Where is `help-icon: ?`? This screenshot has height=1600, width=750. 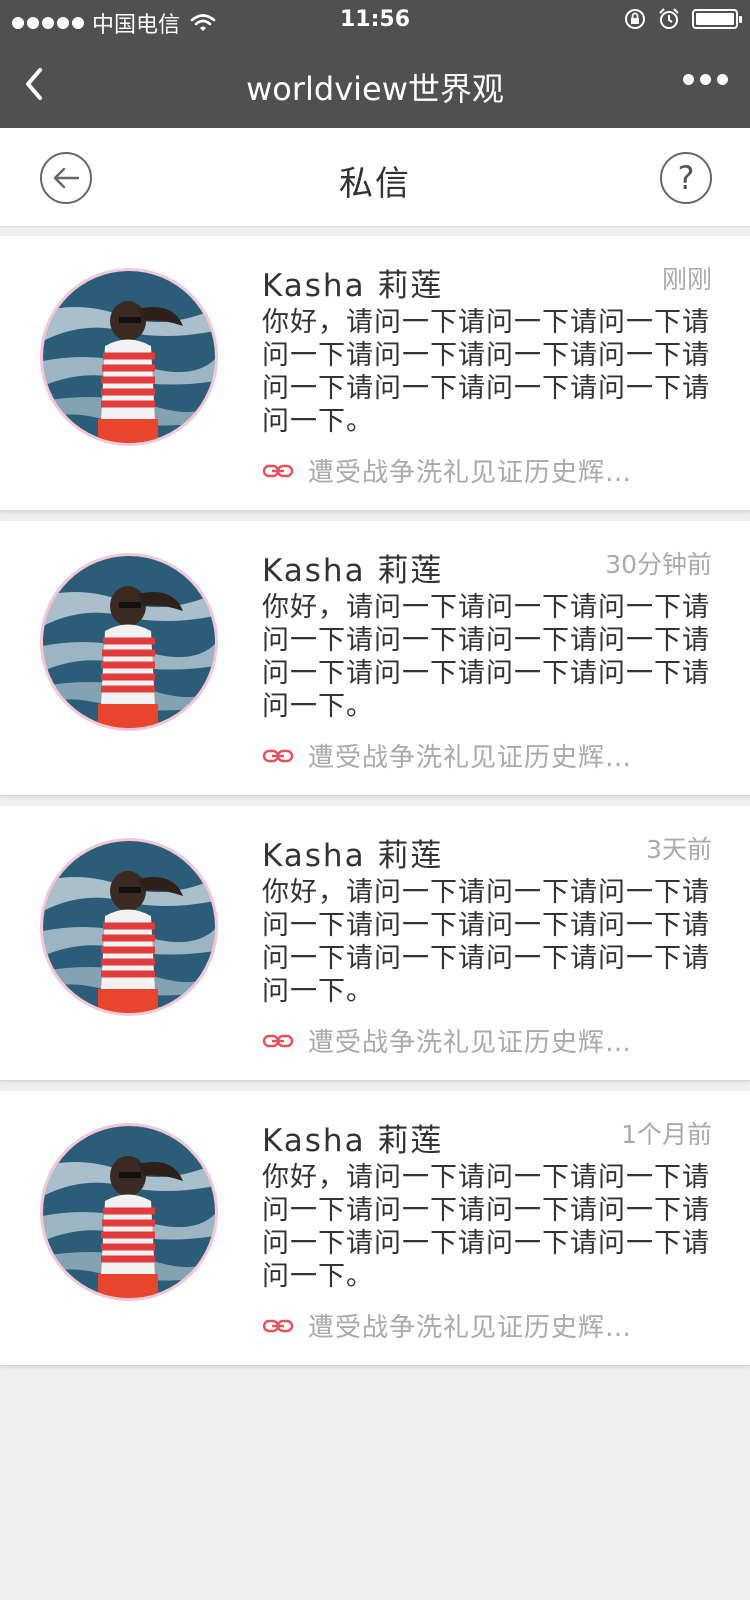 help-icon: ? is located at coordinates (686, 178).